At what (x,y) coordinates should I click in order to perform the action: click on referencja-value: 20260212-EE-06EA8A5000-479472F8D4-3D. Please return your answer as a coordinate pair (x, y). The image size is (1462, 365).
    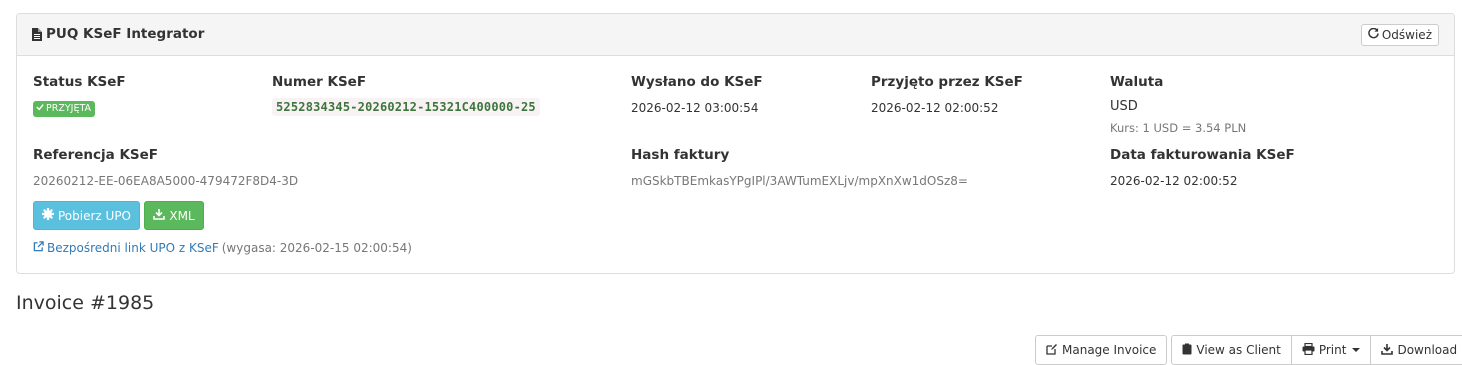
    Looking at the image, I should click on (166, 181).